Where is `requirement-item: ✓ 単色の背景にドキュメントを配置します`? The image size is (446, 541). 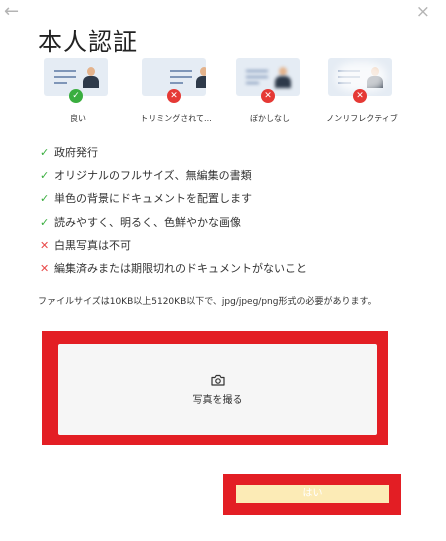
requirement-item: ✓ 単色の背景にドキュメントを配置します is located at coordinates (173, 202).